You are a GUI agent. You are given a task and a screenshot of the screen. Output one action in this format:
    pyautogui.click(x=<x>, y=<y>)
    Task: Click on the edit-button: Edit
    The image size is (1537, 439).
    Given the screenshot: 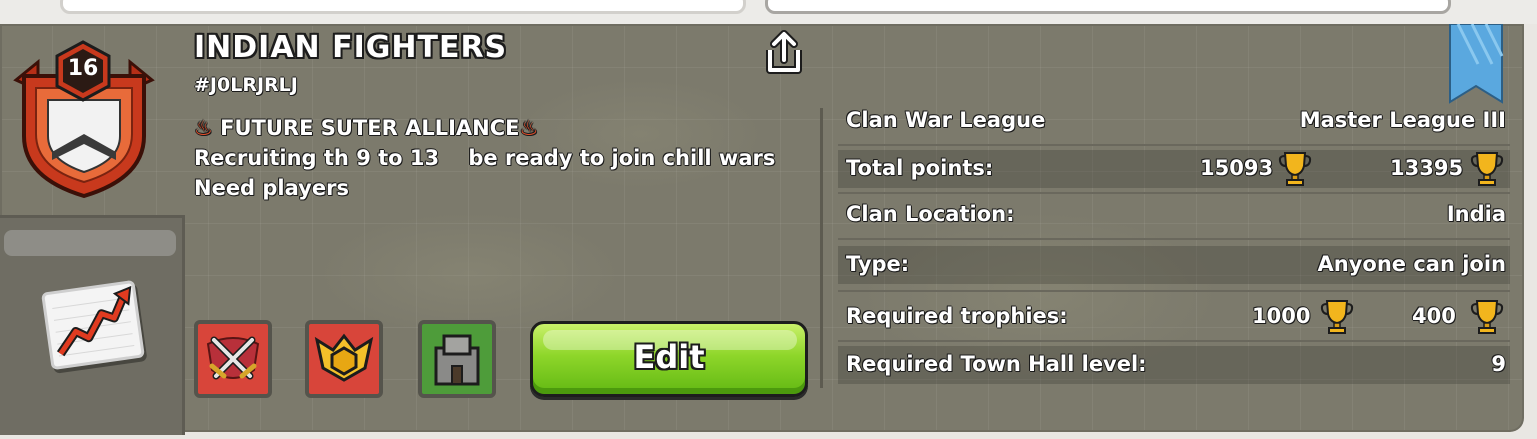 What is the action you would take?
    pyautogui.click(x=669, y=359)
    